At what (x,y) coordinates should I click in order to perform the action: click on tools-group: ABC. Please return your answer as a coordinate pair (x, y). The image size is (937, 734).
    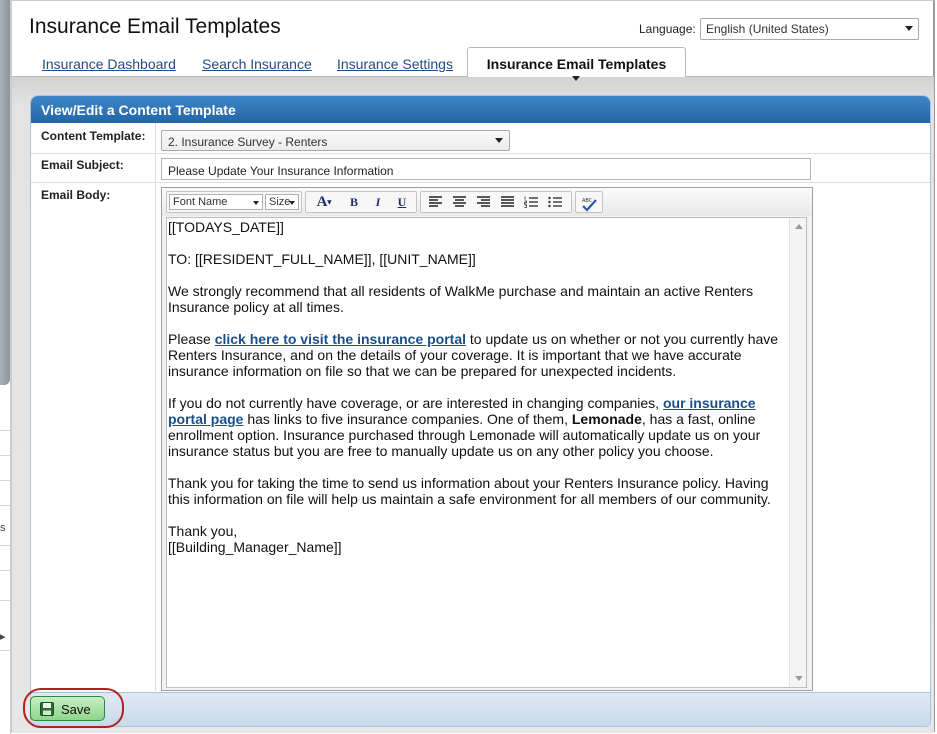
    Looking at the image, I should click on (589, 202).